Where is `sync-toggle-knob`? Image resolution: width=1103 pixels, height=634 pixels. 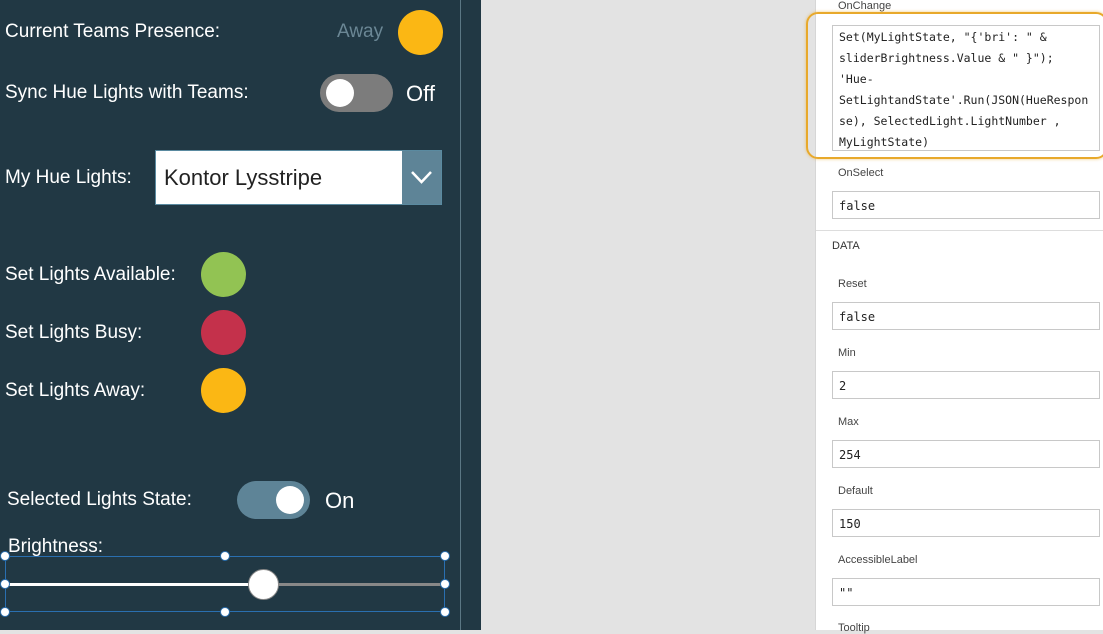 sync-toggle-knob is located at coordinates (340, 93).